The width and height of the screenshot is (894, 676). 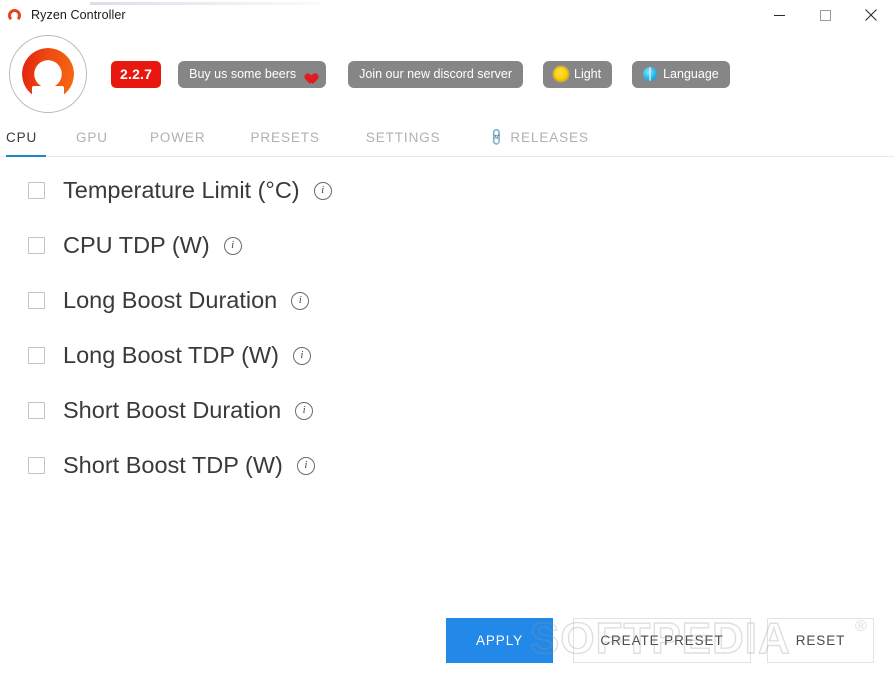 I want to click on label-cpu-tdp: CPU TDP (W), so click(x=136, y=244).